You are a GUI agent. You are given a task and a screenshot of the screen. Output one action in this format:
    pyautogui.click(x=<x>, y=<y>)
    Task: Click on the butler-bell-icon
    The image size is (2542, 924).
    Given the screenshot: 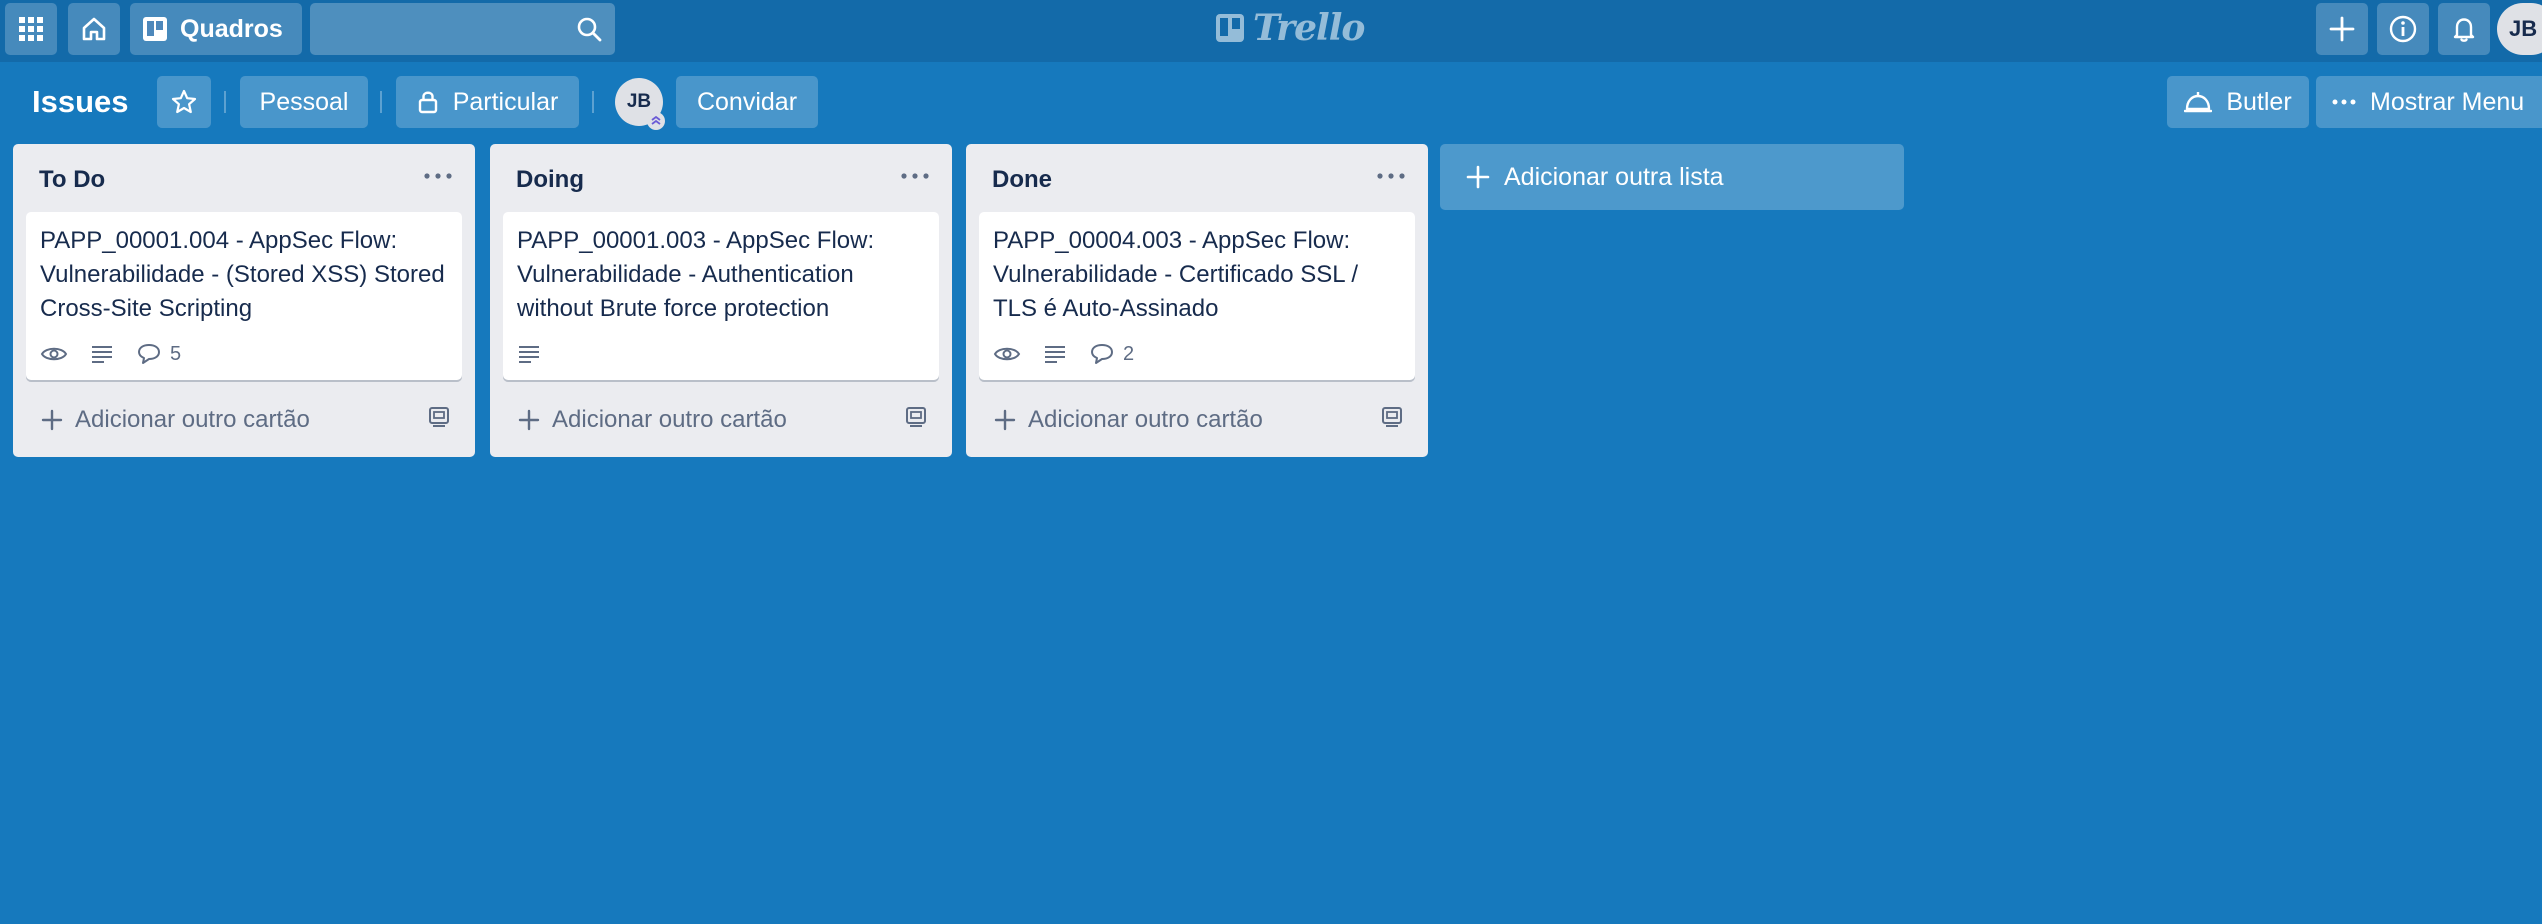 What is the action you would take?
    pyautogui.click(x=2198, y=102)
    